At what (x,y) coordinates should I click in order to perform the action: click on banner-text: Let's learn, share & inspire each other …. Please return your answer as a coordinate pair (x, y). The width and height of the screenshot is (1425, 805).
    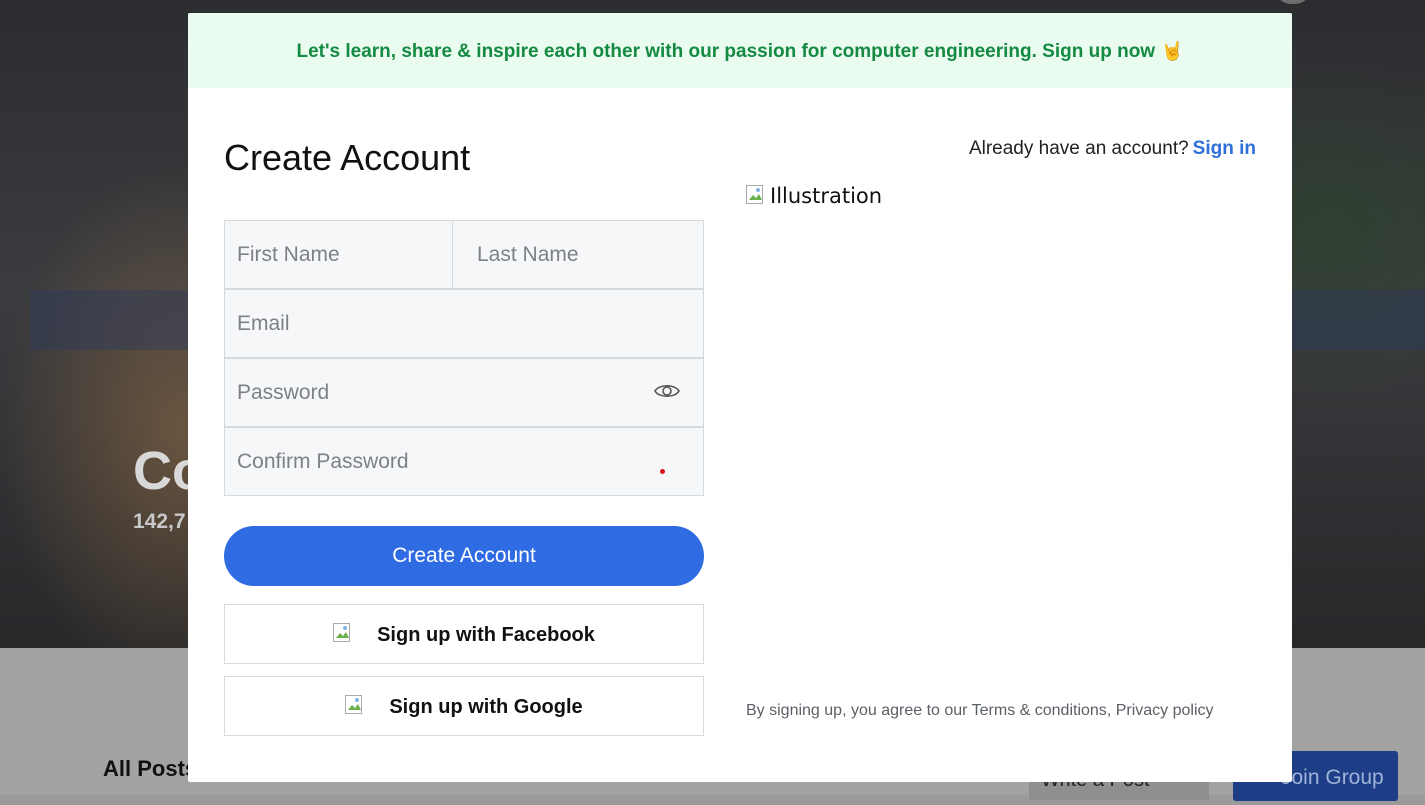
    Looking at the image, I should click on (726, 51).